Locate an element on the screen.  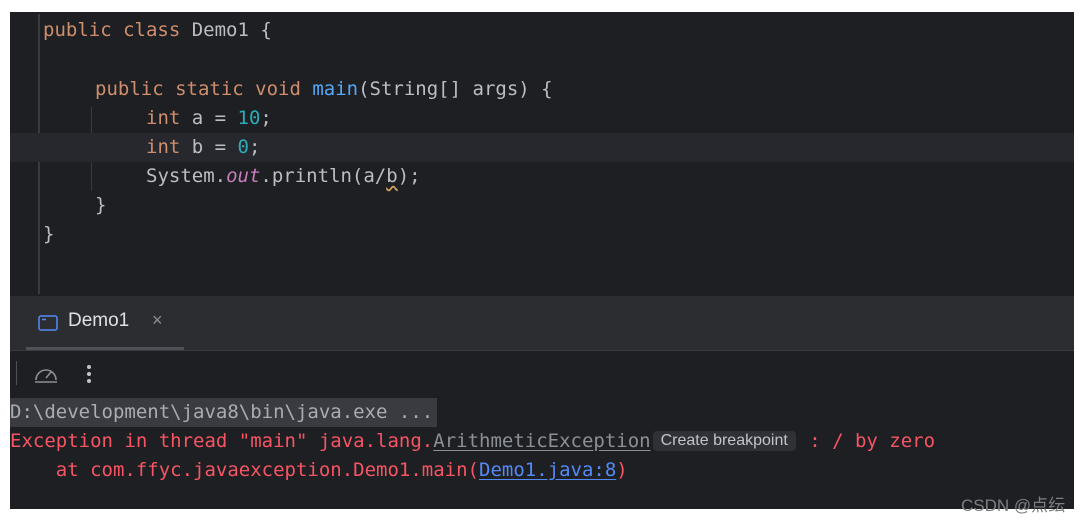
run-tab-label: Demo1 is located at coordinates (99, 320).